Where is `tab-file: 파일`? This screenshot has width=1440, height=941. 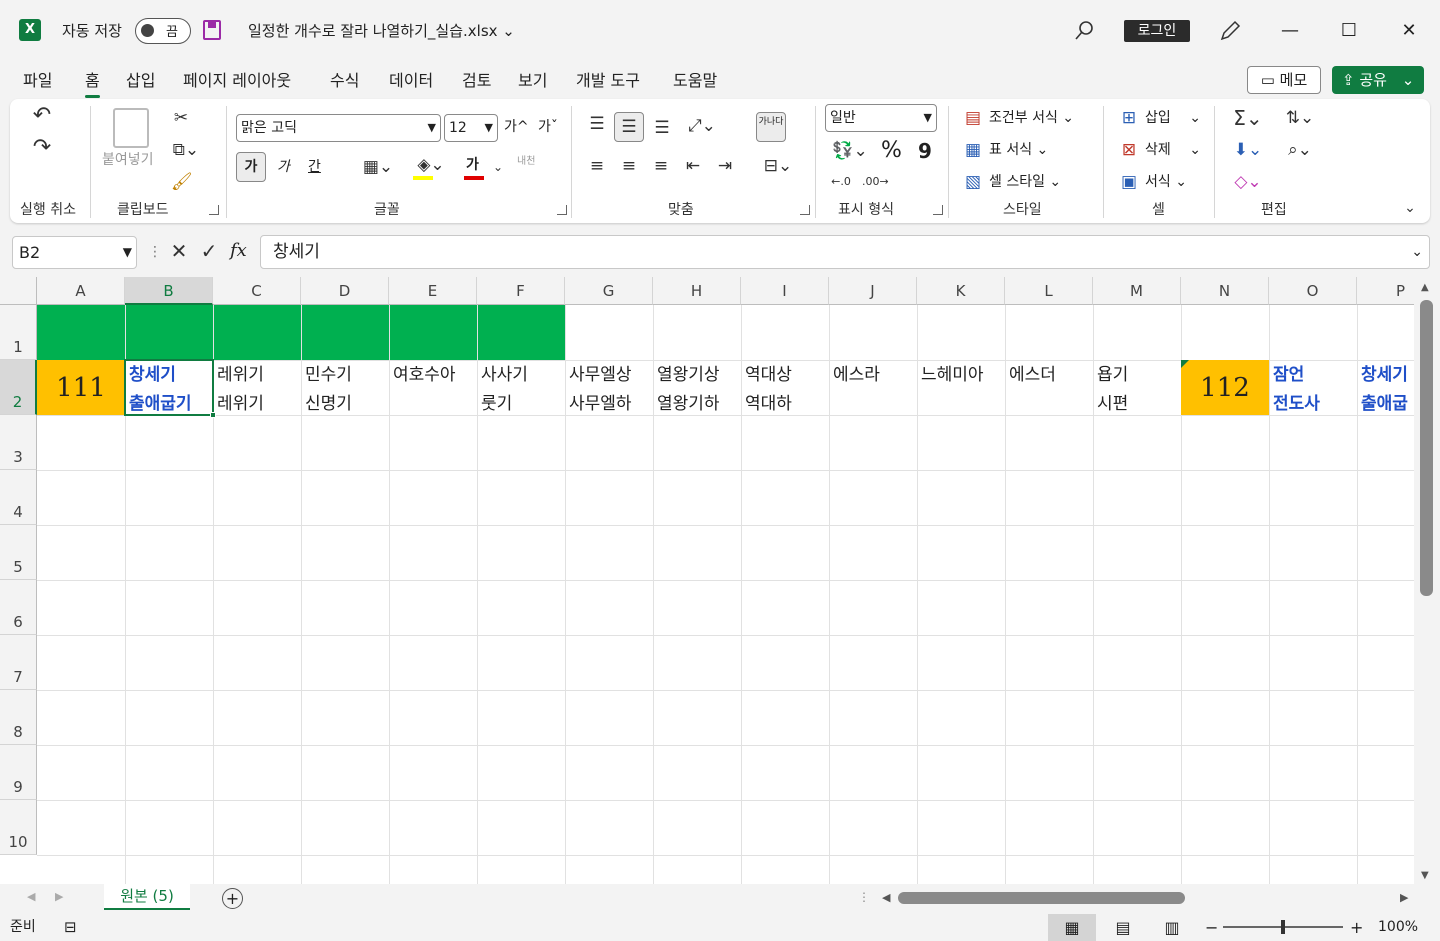
tab-file: 파일 is located at coordinates (37, 81).